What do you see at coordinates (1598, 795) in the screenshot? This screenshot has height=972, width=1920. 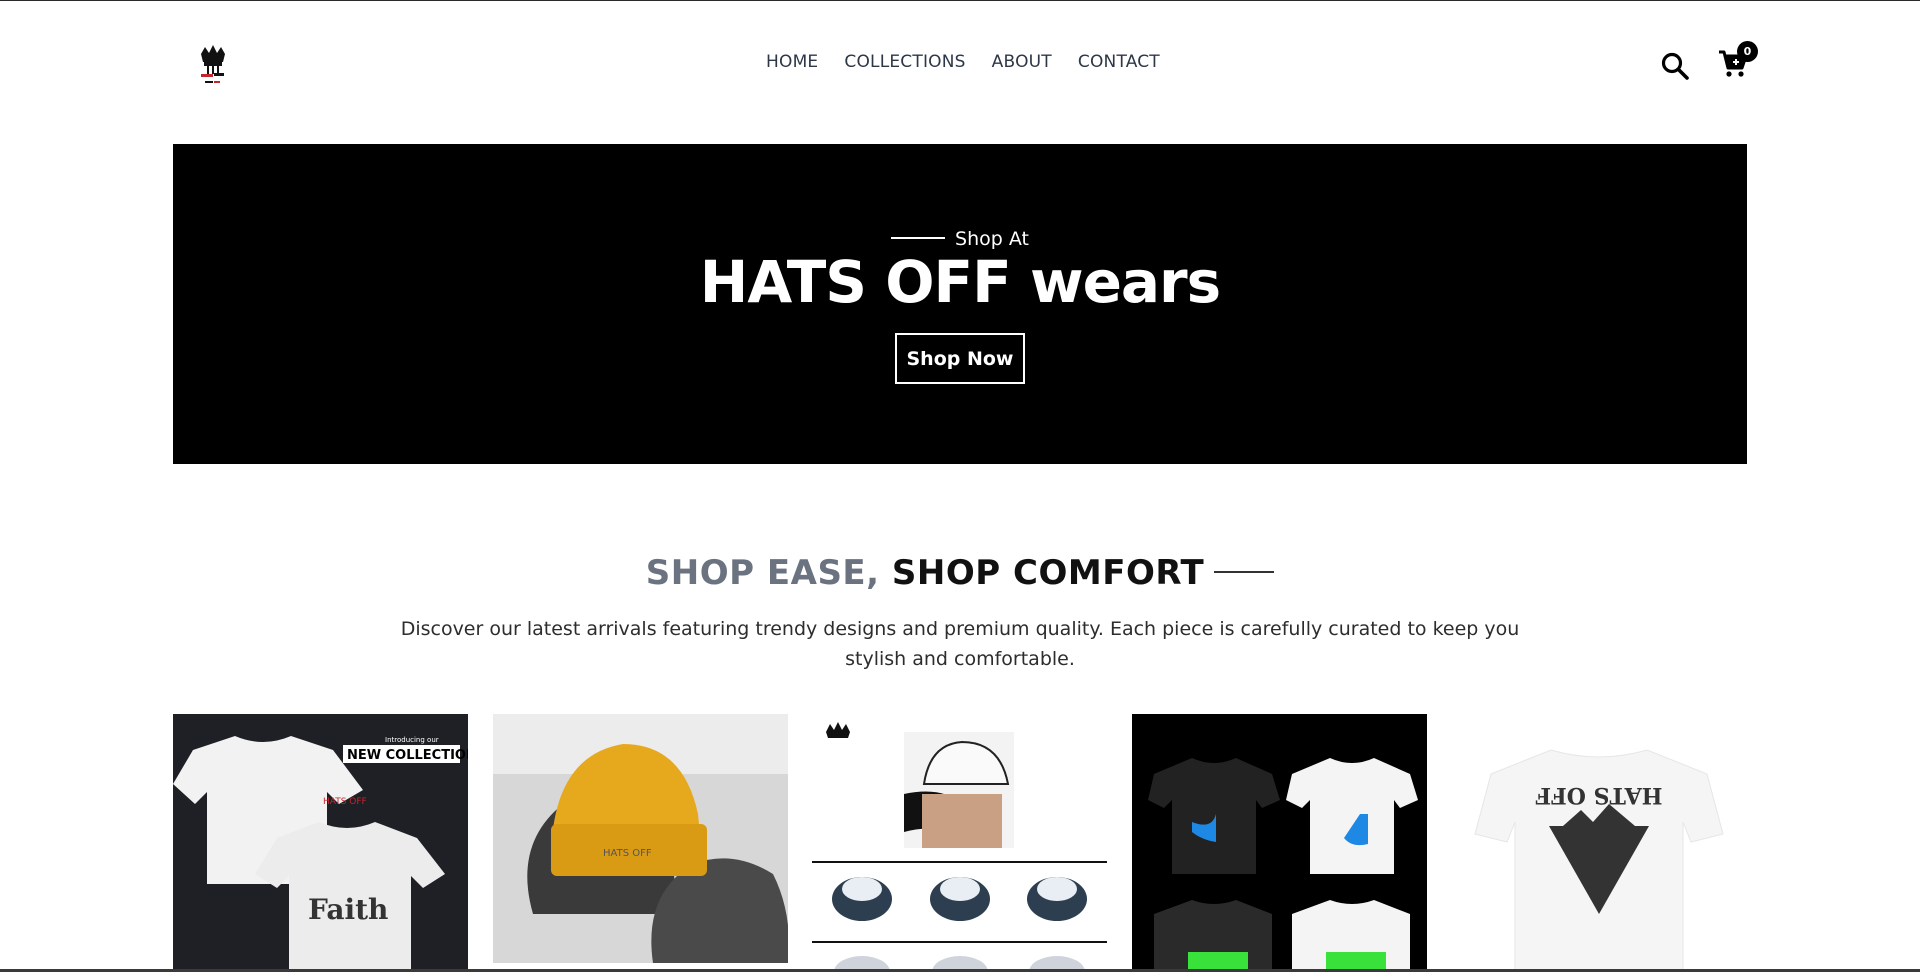 I see `tee-print-text: HATS OFF` at bounding box center [1598, 795].